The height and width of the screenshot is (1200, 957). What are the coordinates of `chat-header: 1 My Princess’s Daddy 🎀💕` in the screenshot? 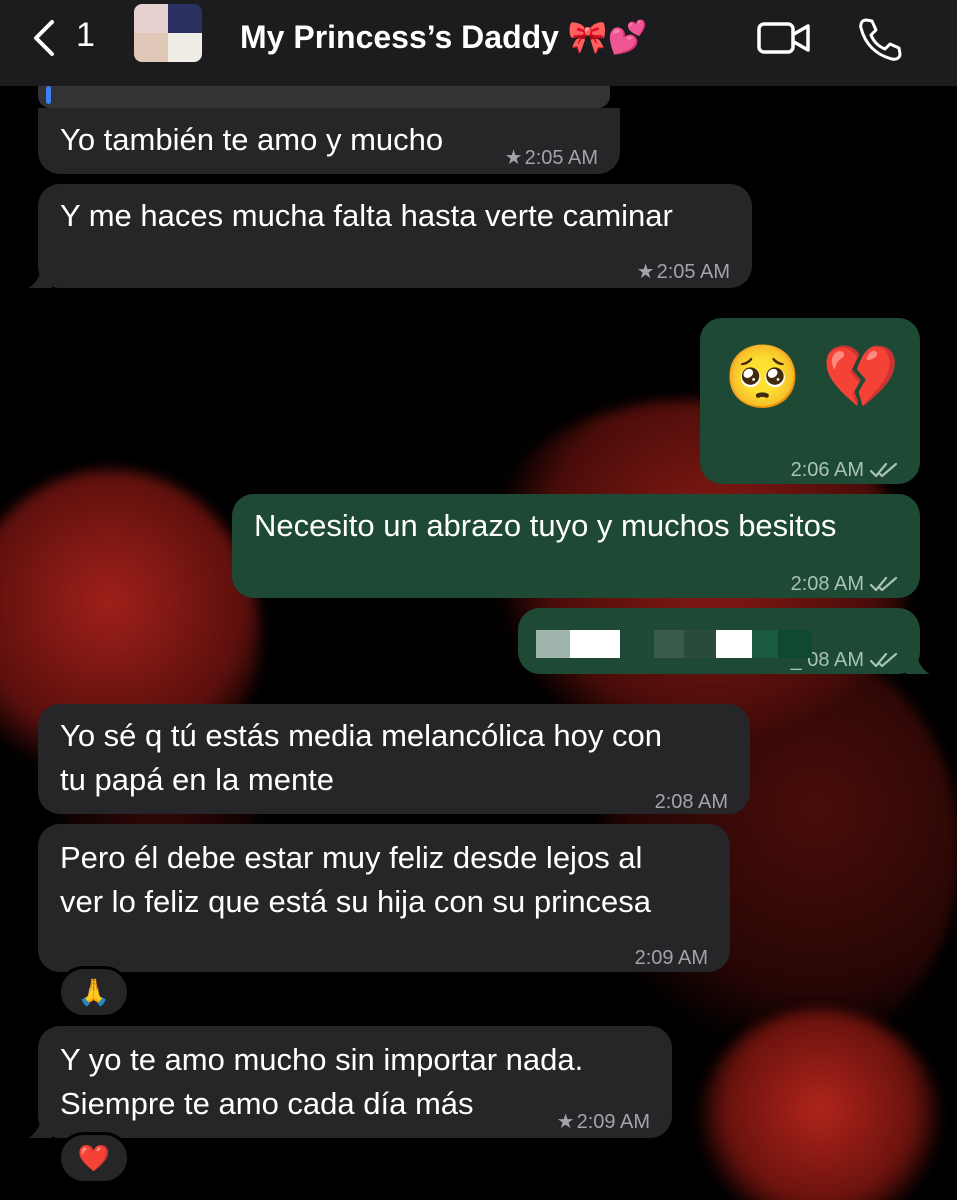 It's located at (478, 43).